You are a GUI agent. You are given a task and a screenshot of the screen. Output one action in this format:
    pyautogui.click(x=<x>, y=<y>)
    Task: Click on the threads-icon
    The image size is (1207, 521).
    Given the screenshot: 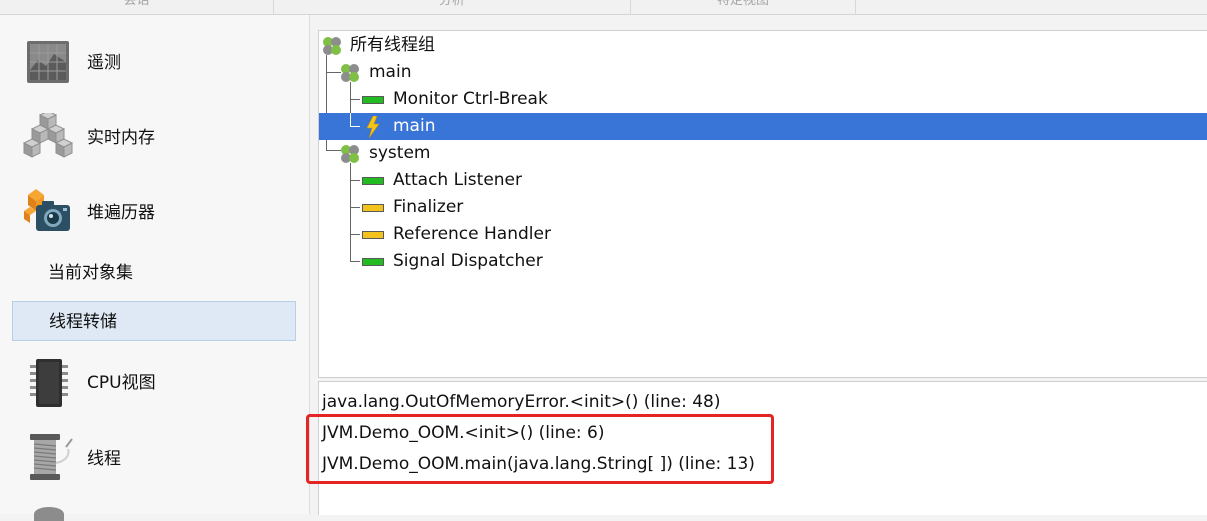 What is the action you would take?
    pyautogui.click(x=51, y=457)
    